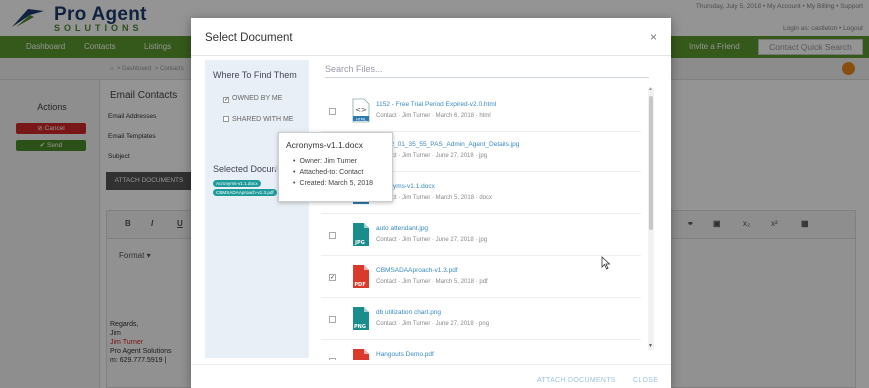 This screenshot has width=869, height=388. Describe the element at coordinates (651, 163) in the screenshot. I see `scrollbar-thumb` at that location.